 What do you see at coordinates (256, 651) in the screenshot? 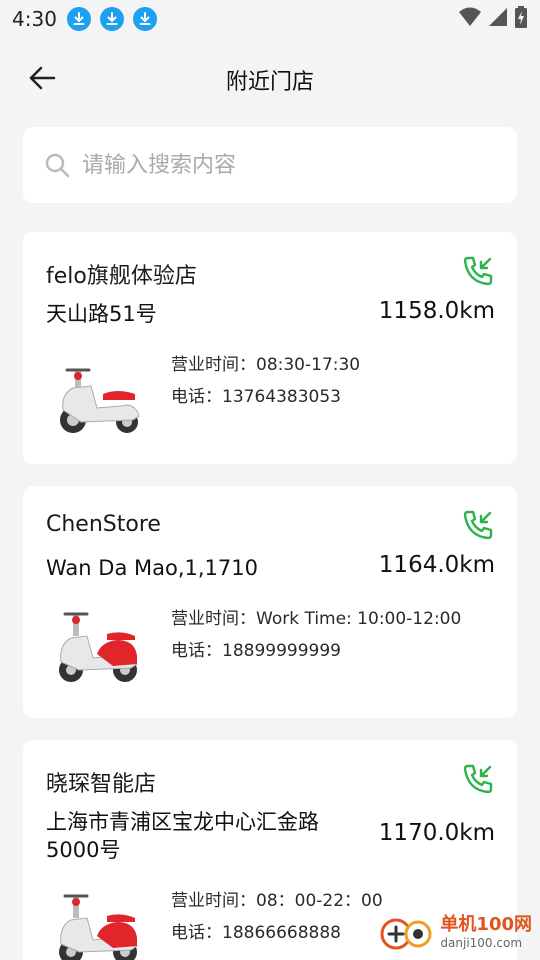
I see `store-phone: 电话：18899999999` at bounding box center [256, 651].